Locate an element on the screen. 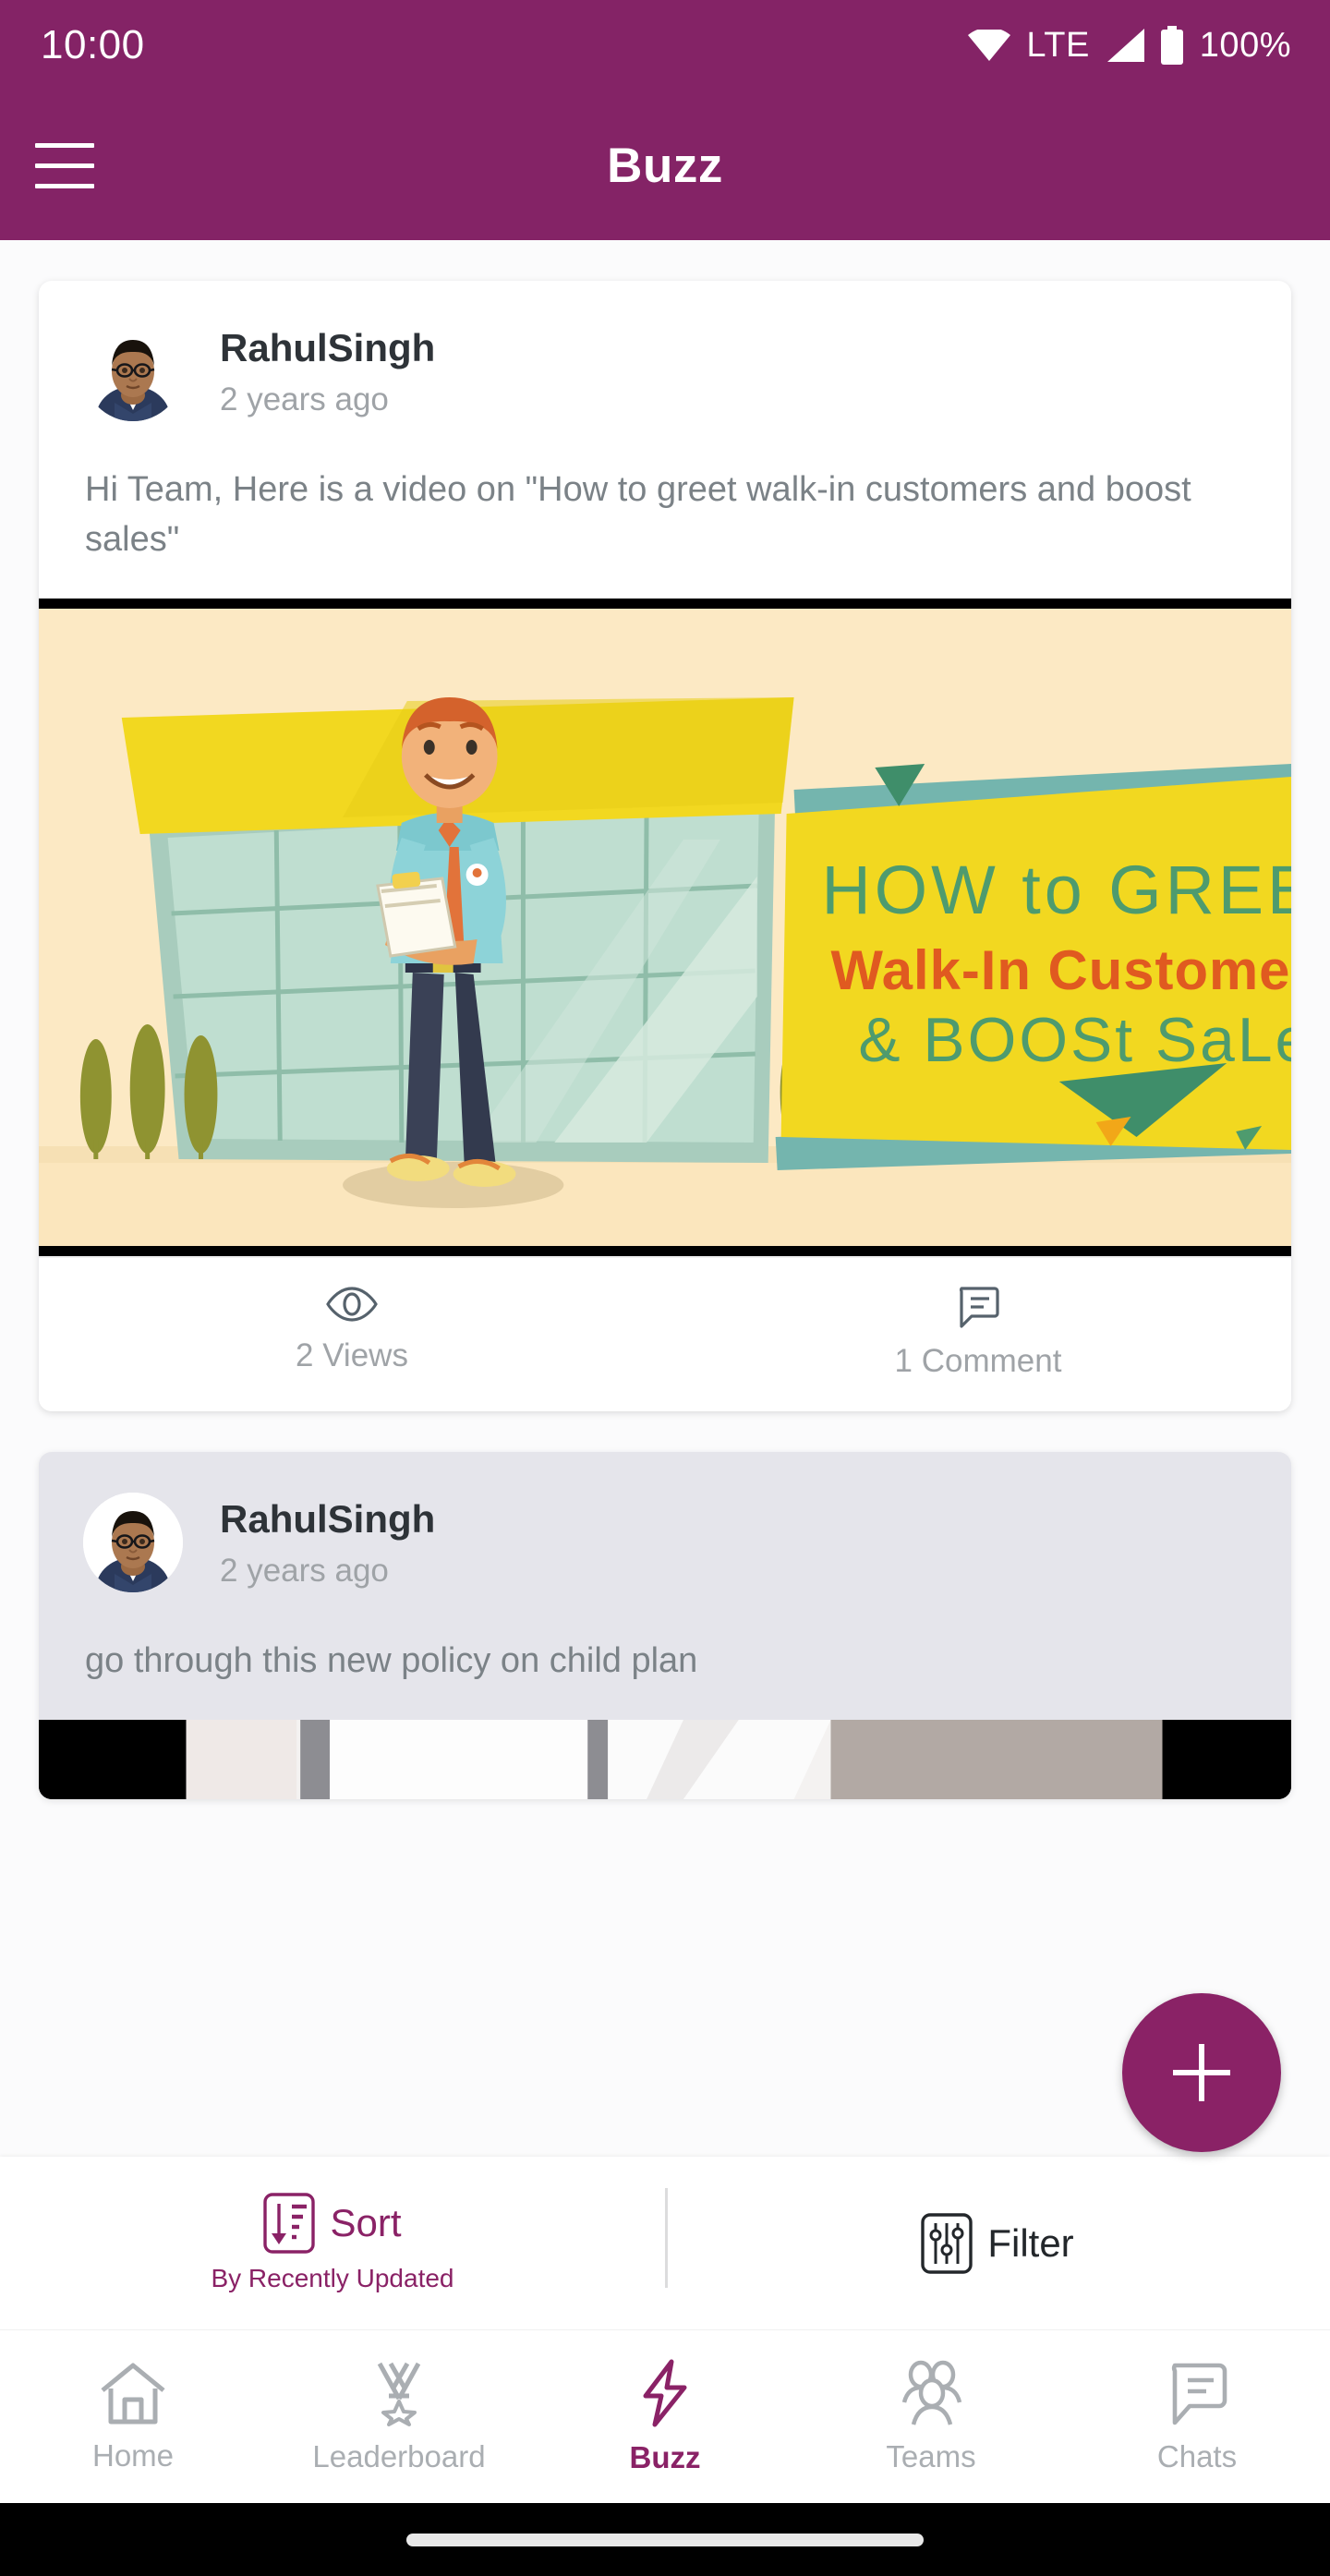  filter-label: Filter is located at coordinates (1030, 2242).